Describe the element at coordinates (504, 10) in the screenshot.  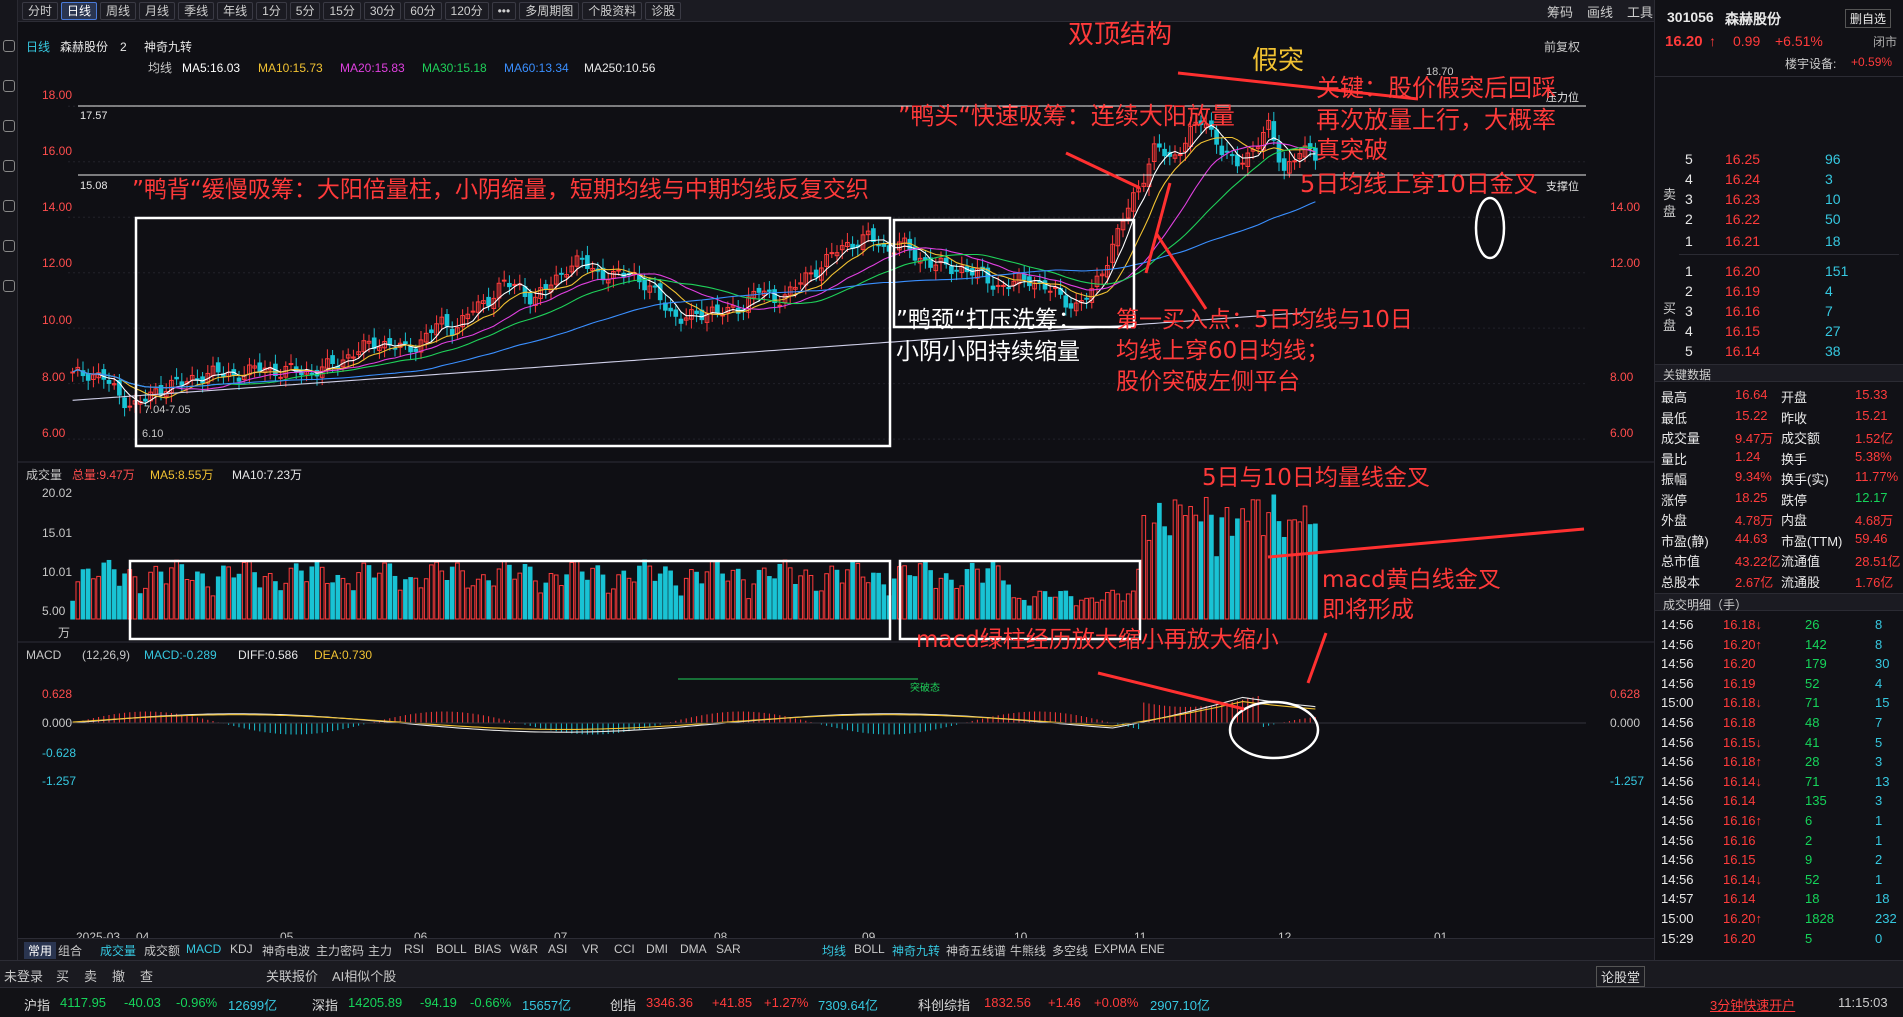
I see `more-button: •••` at that location.